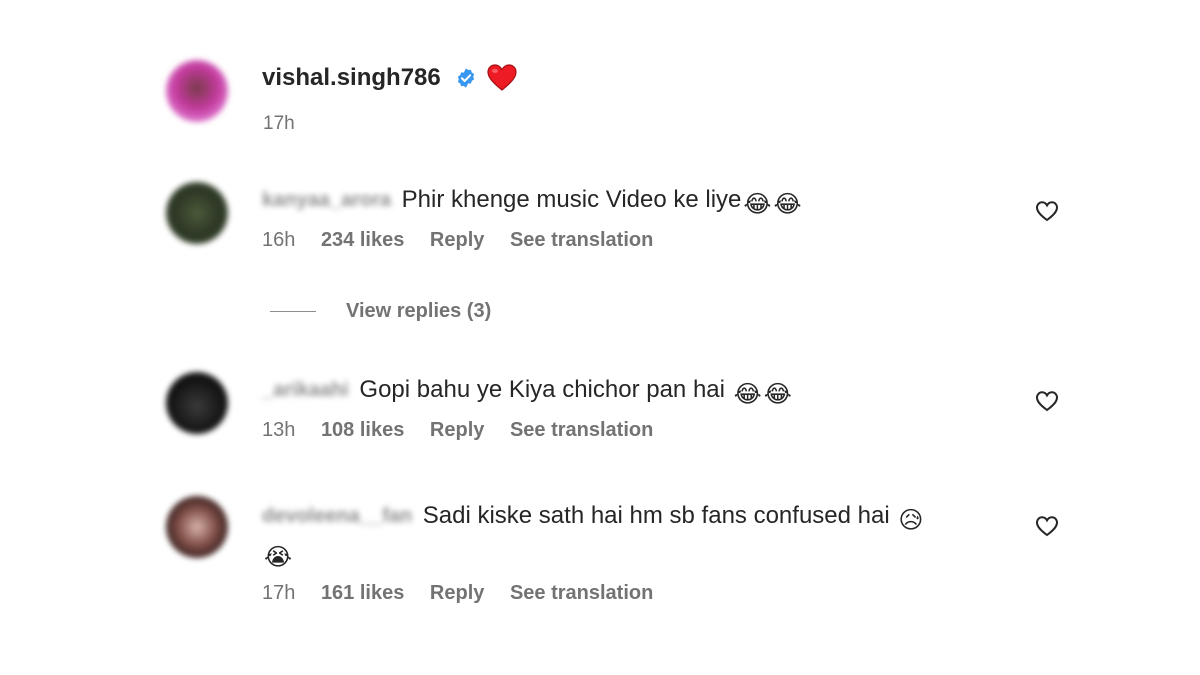  What do you see at coordinates (278, 557) in the screenshot?
I see `crying-emoji-icon: 😭` at bounding box center [278, 557].